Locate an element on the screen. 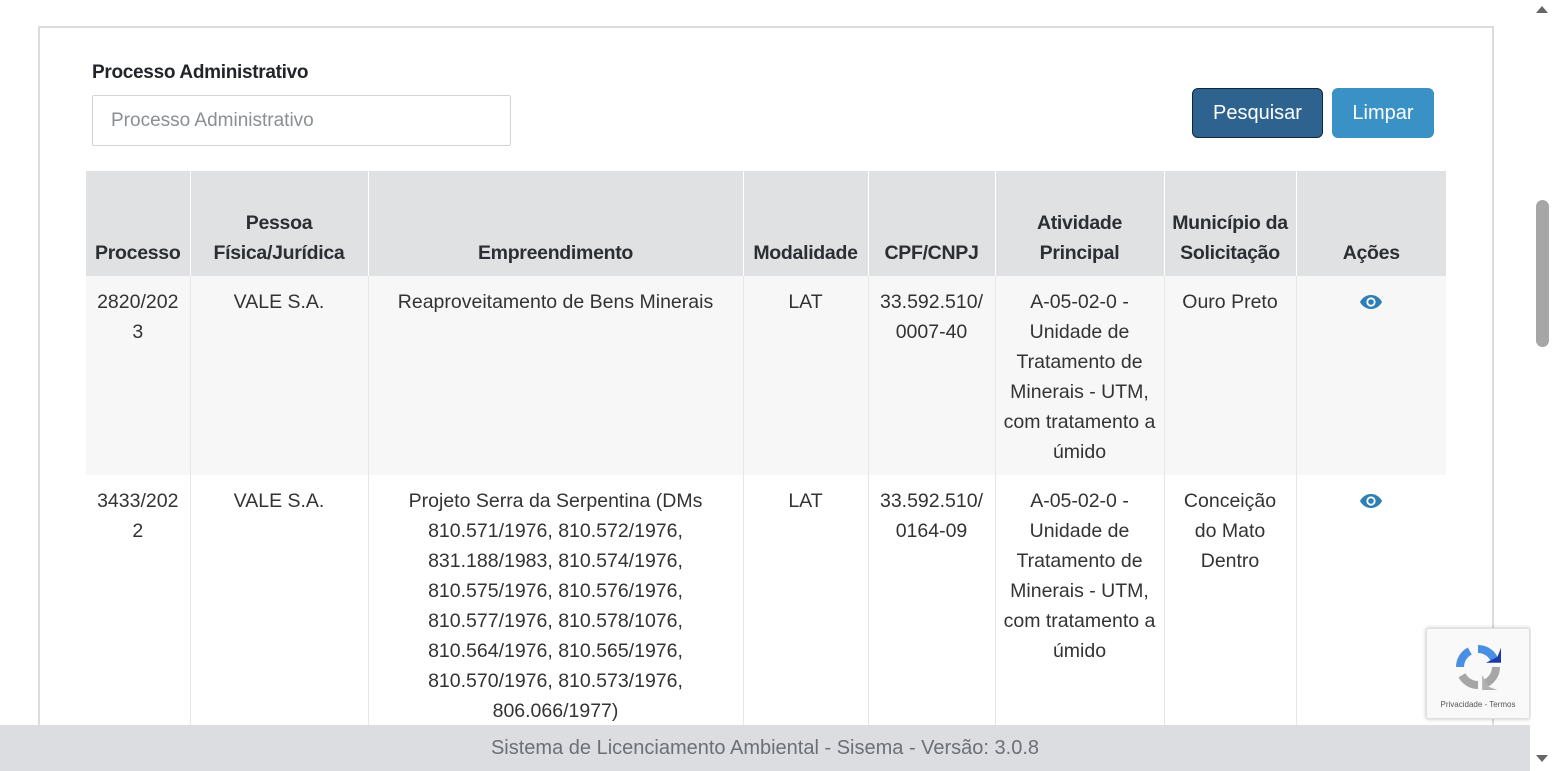 The width and height of the screenshot is (1554, 771). header-acoes: Ações is located at coordinates (1371, 223).